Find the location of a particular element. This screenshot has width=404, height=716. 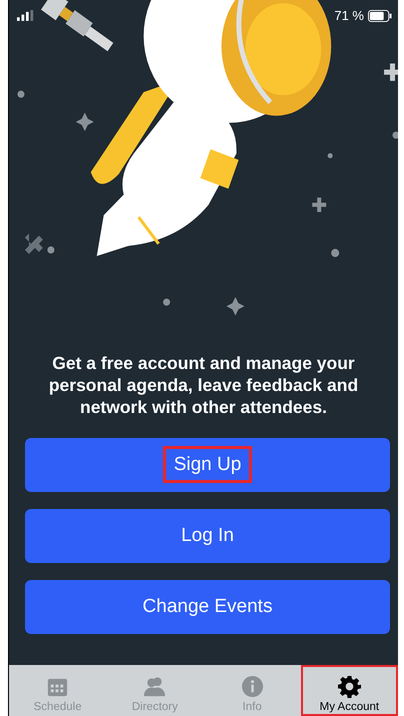

action-button: Change Events is located at coordinates (207, 607).